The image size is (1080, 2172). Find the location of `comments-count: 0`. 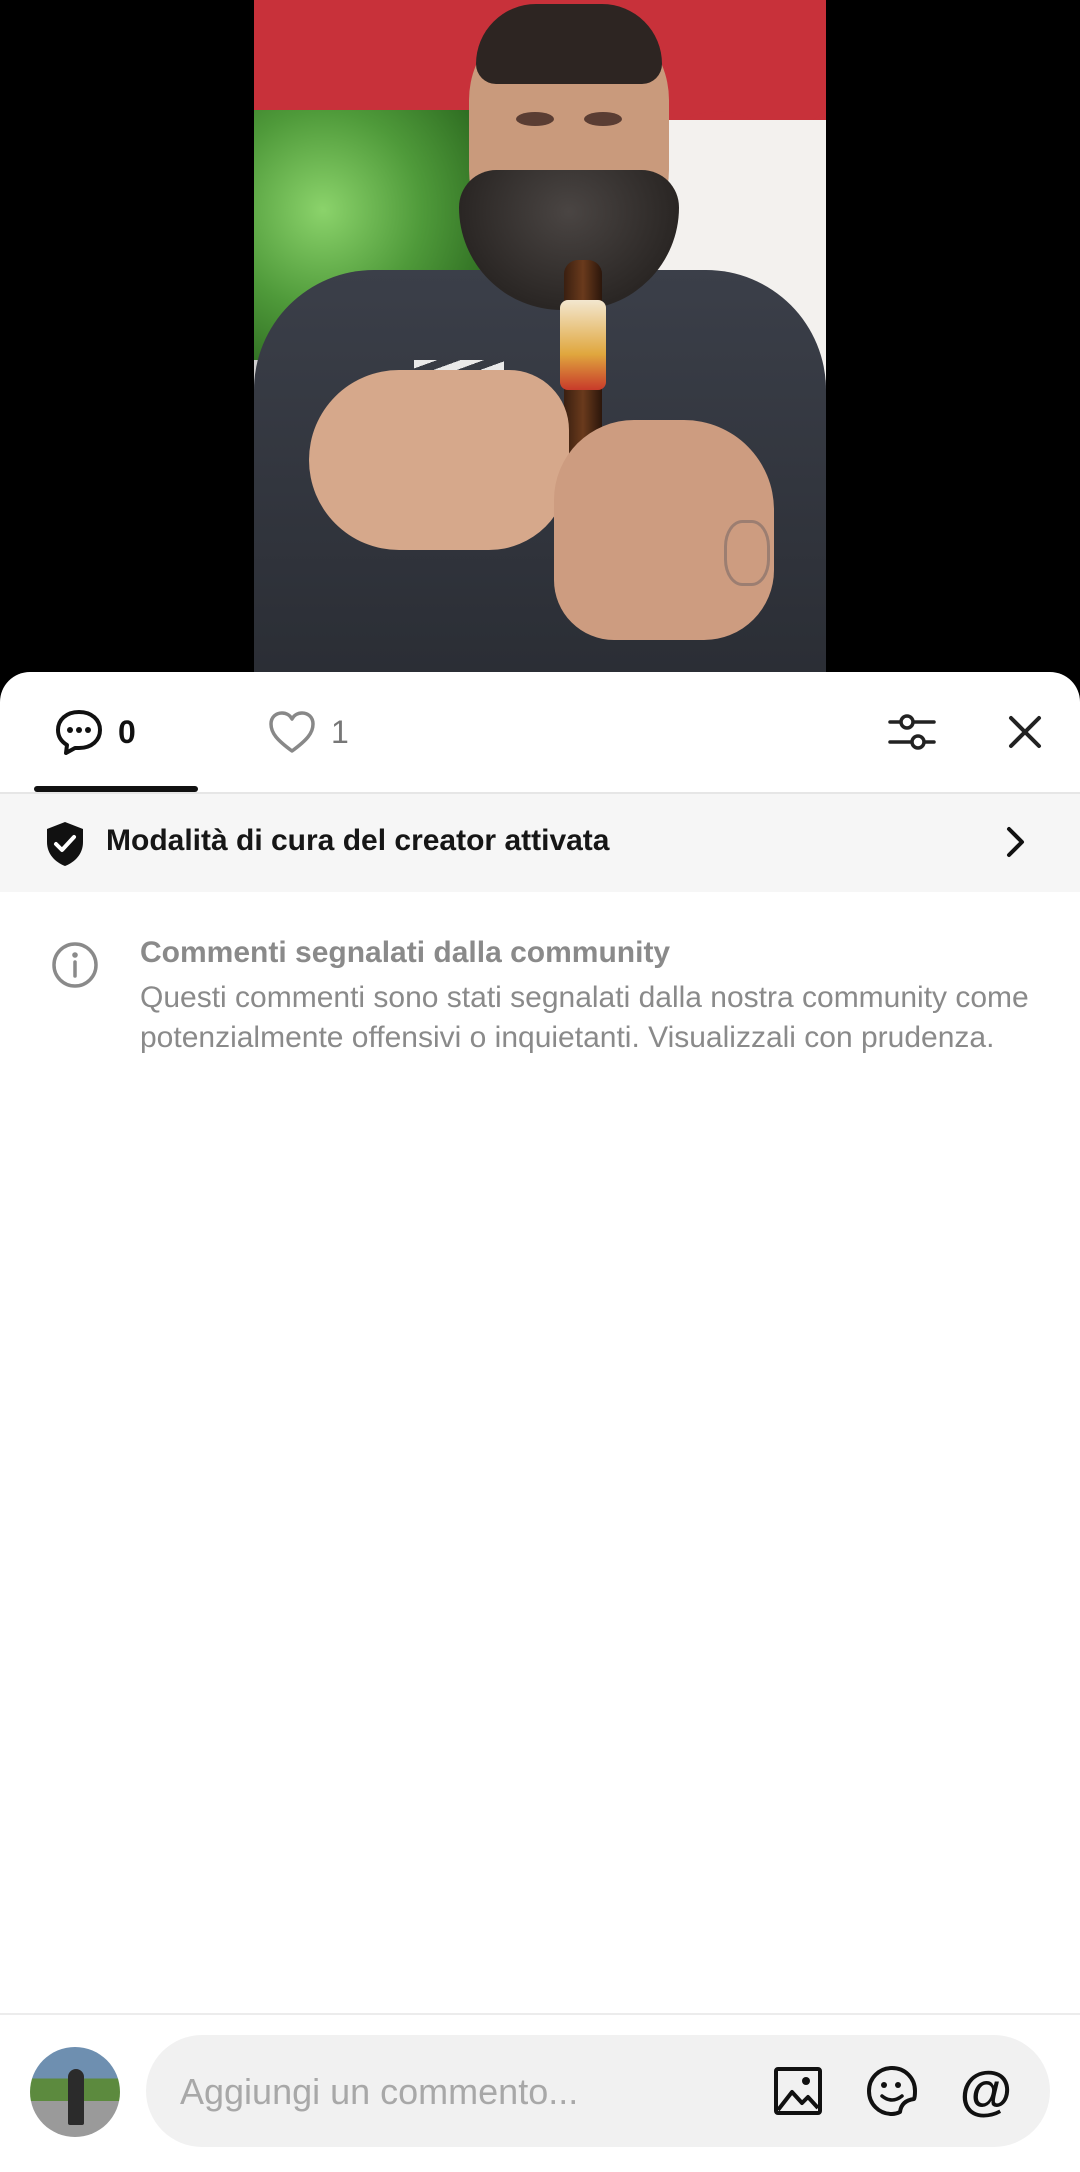

comments-count: 0 is located at coordinates (127, 731).